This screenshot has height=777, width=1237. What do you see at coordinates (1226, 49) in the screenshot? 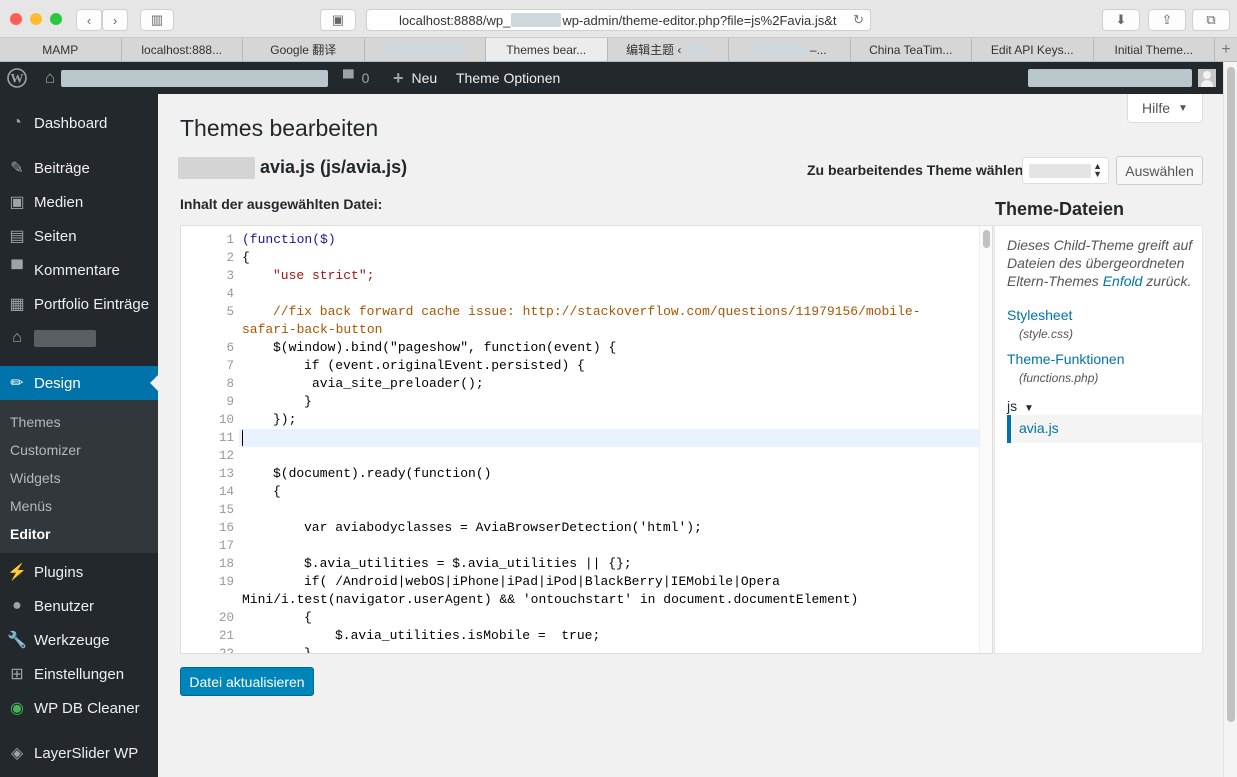
I see `new-tab-button: +` at bounding box center [1226, 49].